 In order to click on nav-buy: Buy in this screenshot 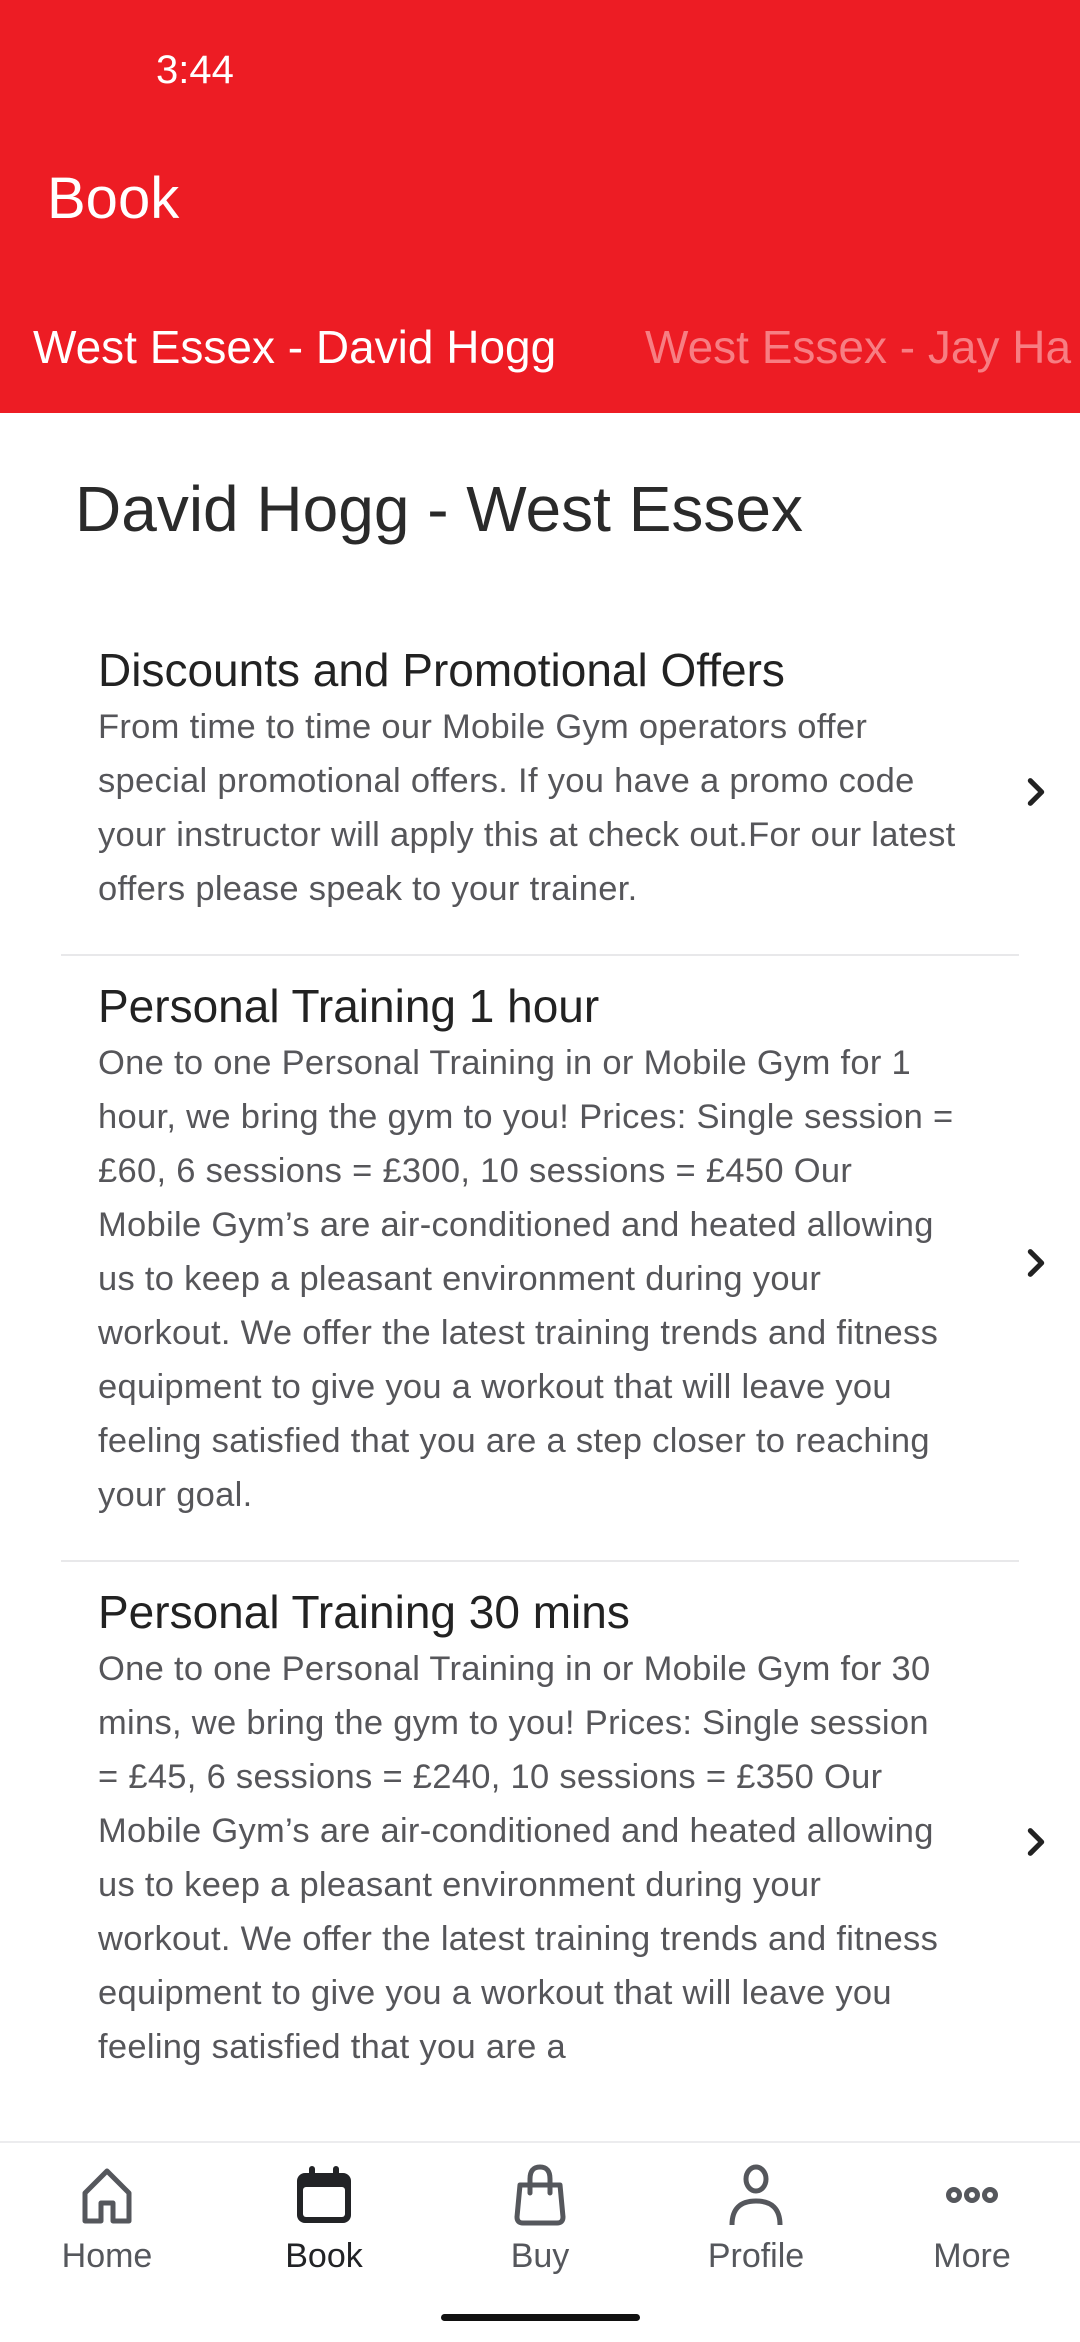, I will do `click(540, 2219)`.